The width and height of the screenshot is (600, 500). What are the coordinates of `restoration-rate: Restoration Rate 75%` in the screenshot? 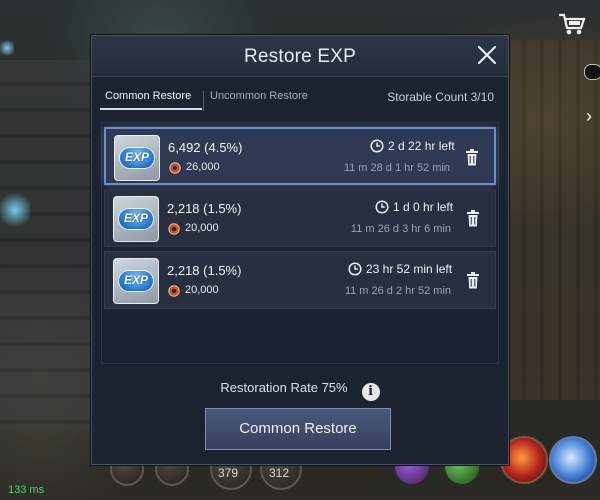 It's located at (284, 387).